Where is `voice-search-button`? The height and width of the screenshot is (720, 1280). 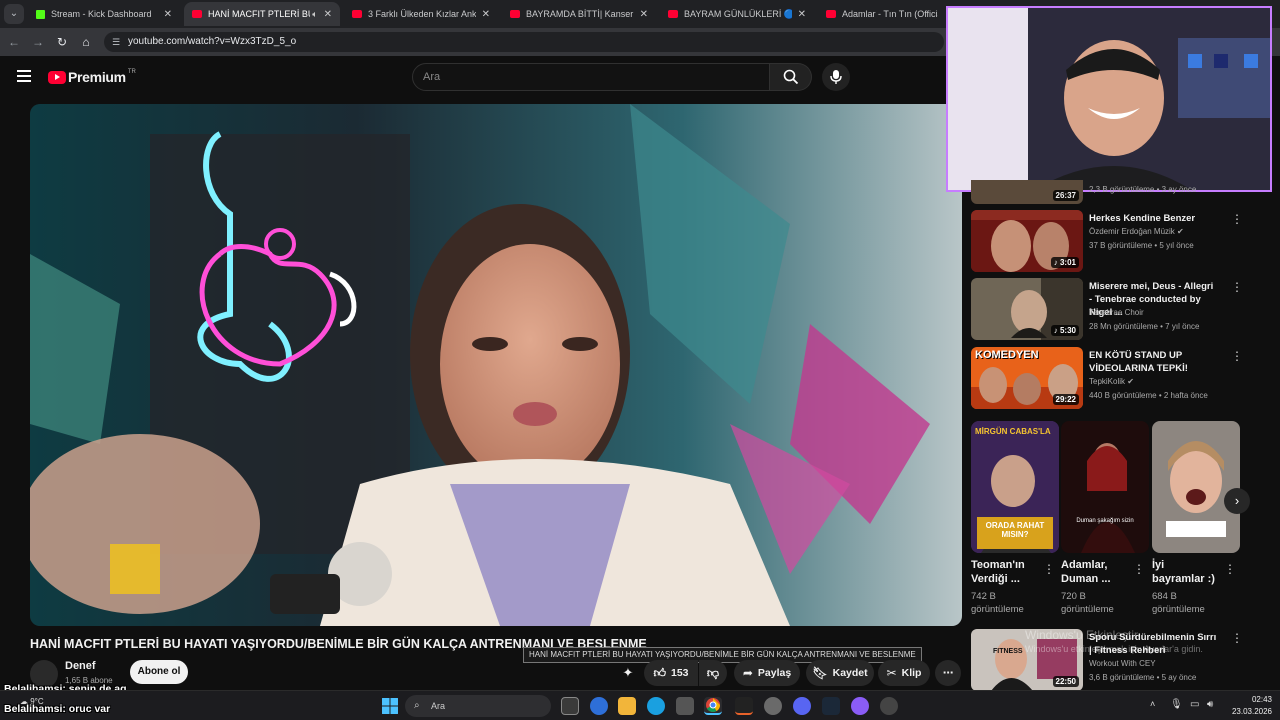 voice-search-button is located at coordinates (836, 77).